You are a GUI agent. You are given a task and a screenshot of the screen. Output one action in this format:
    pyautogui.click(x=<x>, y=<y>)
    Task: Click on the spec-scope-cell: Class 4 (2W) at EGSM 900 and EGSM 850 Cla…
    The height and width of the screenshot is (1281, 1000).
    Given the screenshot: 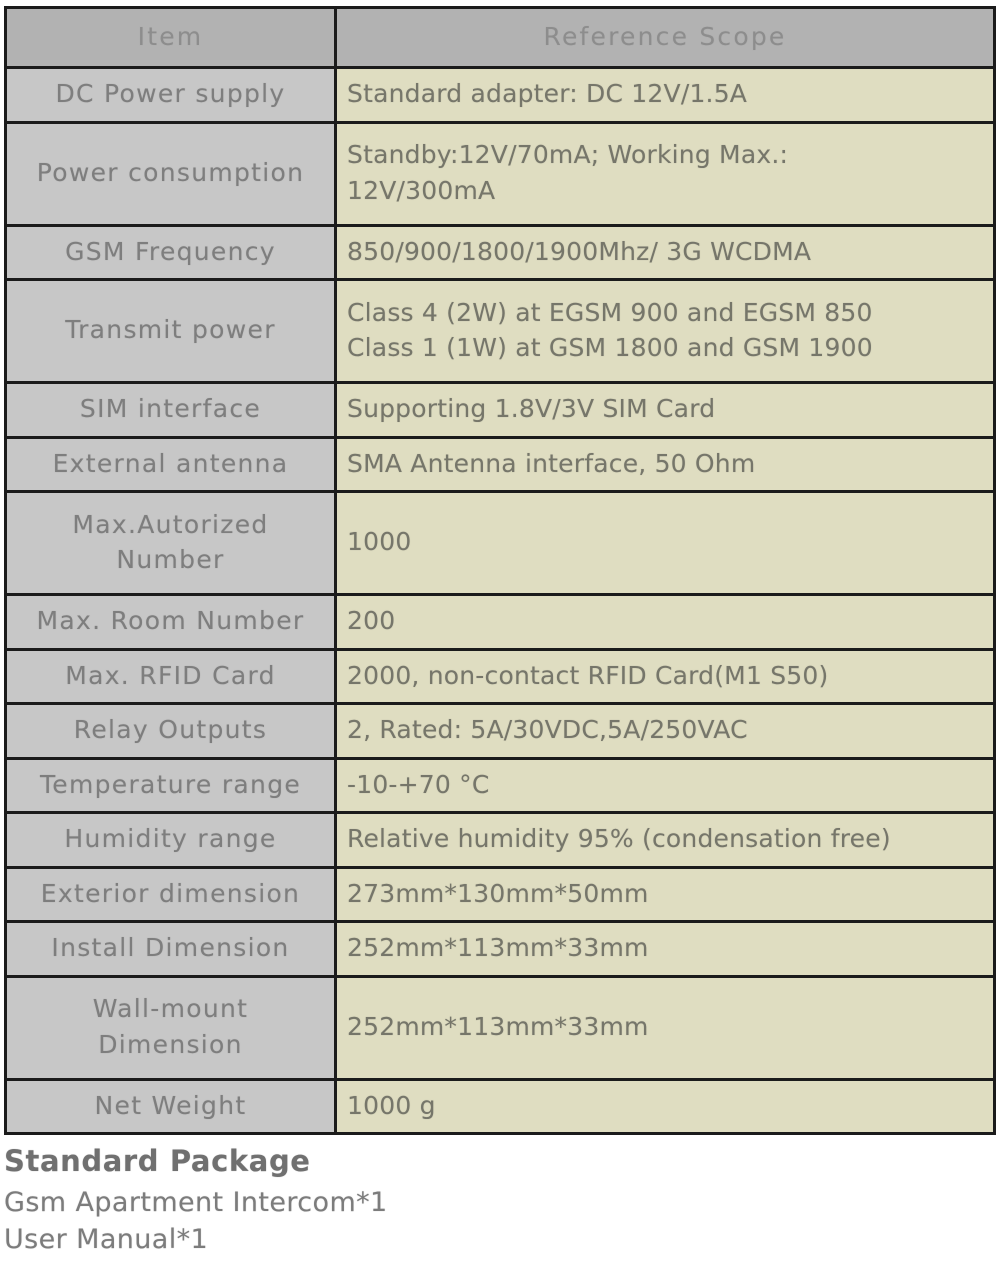 What is the action you would take?
    pyautogui.click(x=665, y=331)
    